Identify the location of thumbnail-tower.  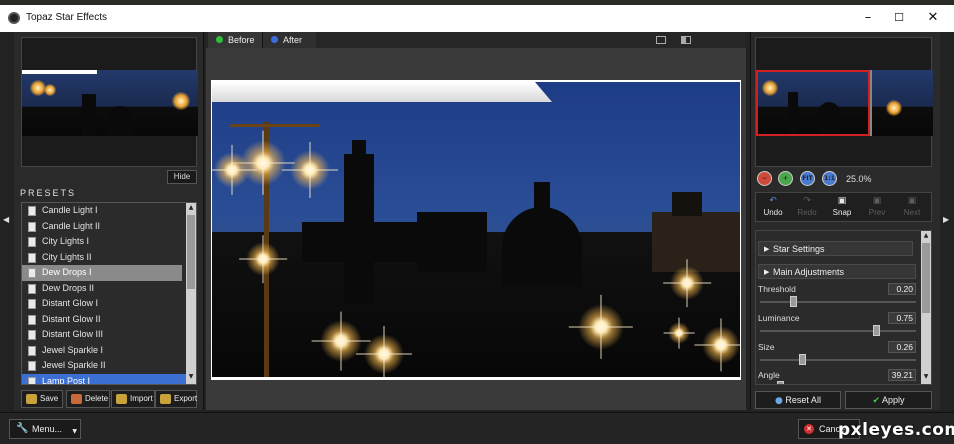
(89, 115).